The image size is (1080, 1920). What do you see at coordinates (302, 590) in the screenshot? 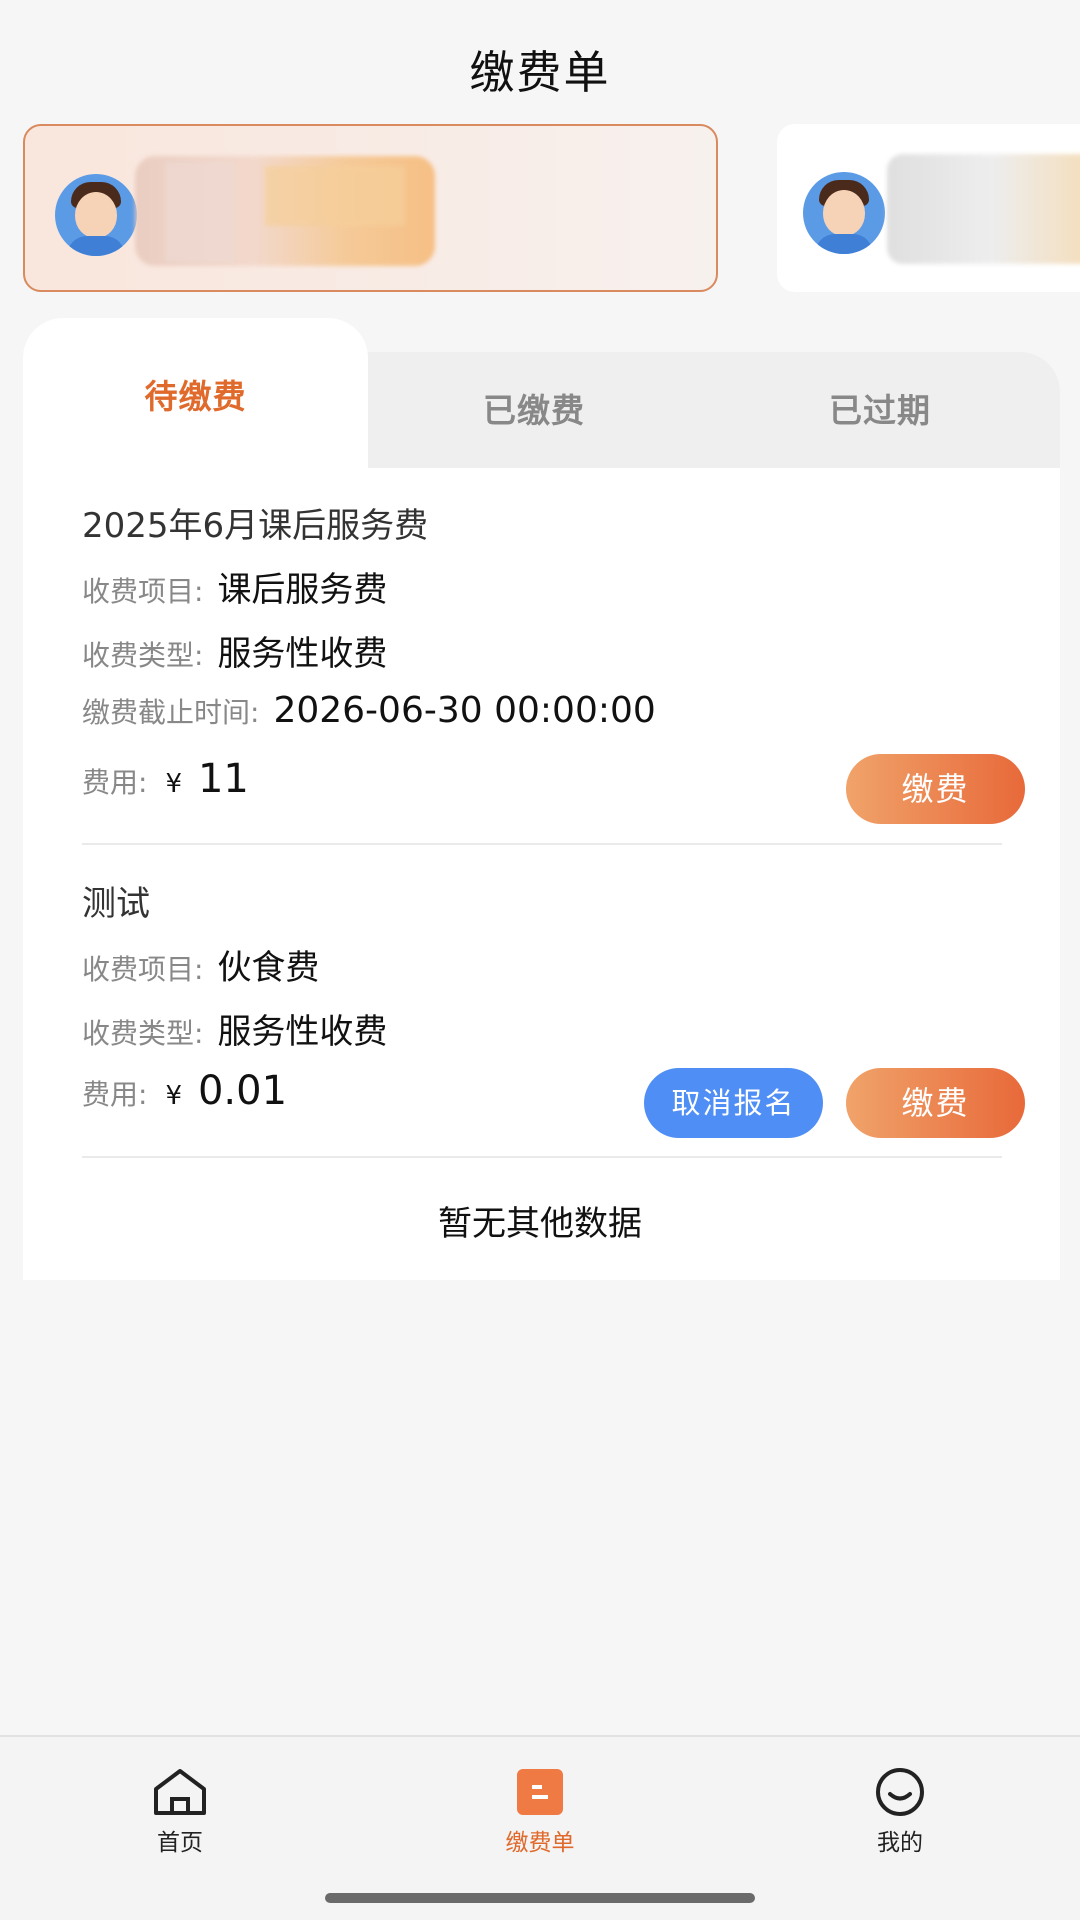
I see `item-value: 课后服务费` at bounding box center [302, 590].